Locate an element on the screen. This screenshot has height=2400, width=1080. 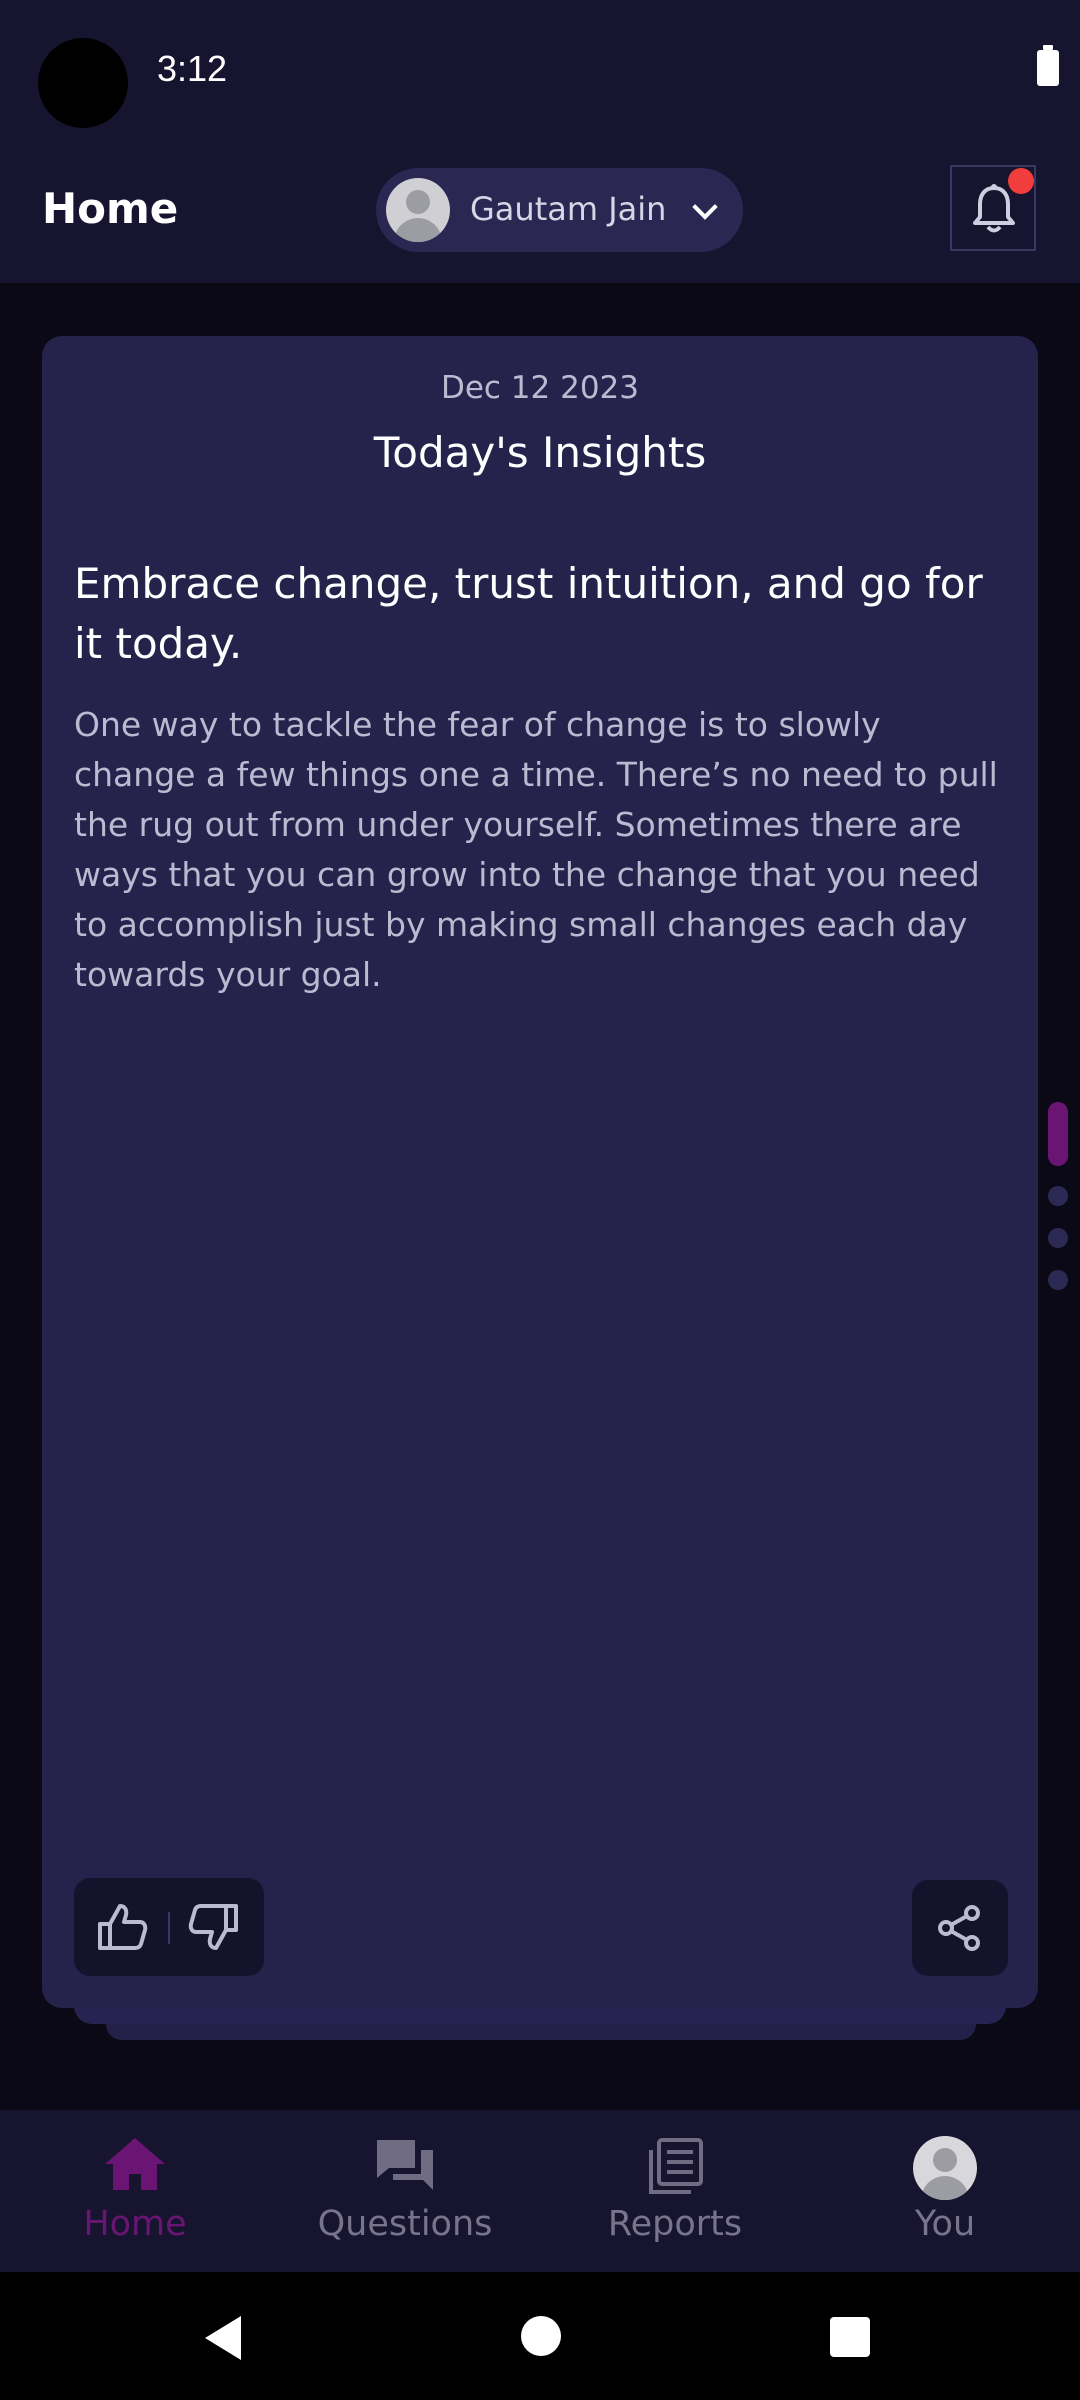
system-nav-bar is located at coordinates (540, 2336).